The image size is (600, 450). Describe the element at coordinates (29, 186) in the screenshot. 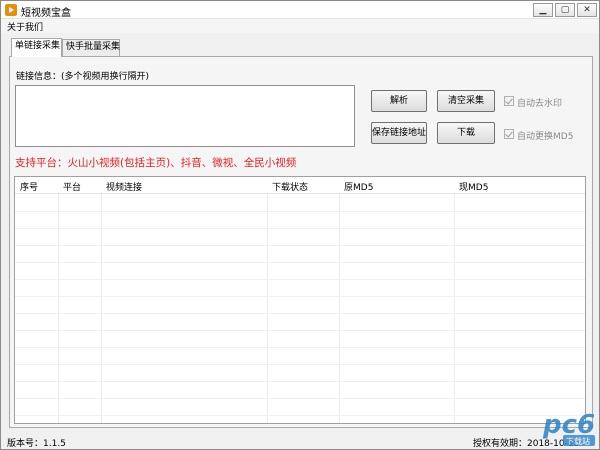

I see `column-header-index: 序号` at that location.